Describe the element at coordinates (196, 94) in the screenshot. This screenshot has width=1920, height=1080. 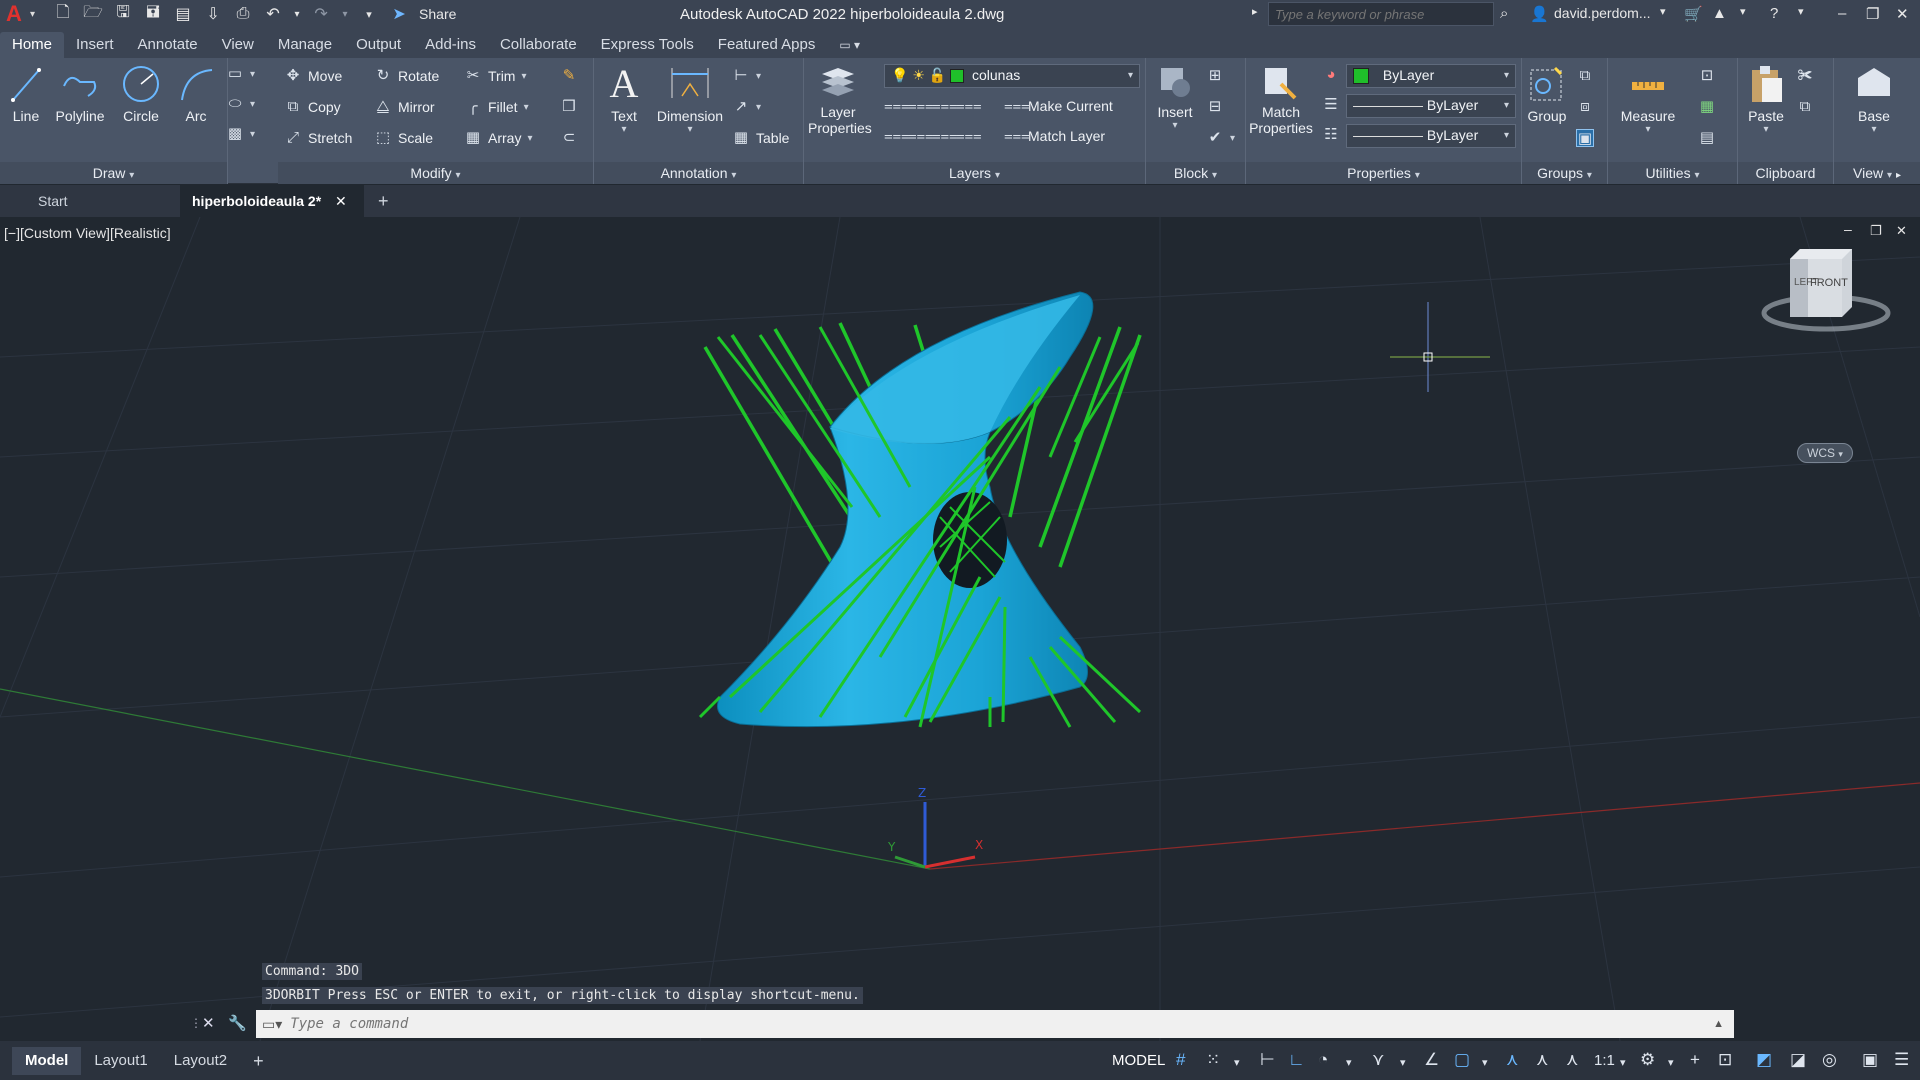
I see `arc-button: Arc` at that location.